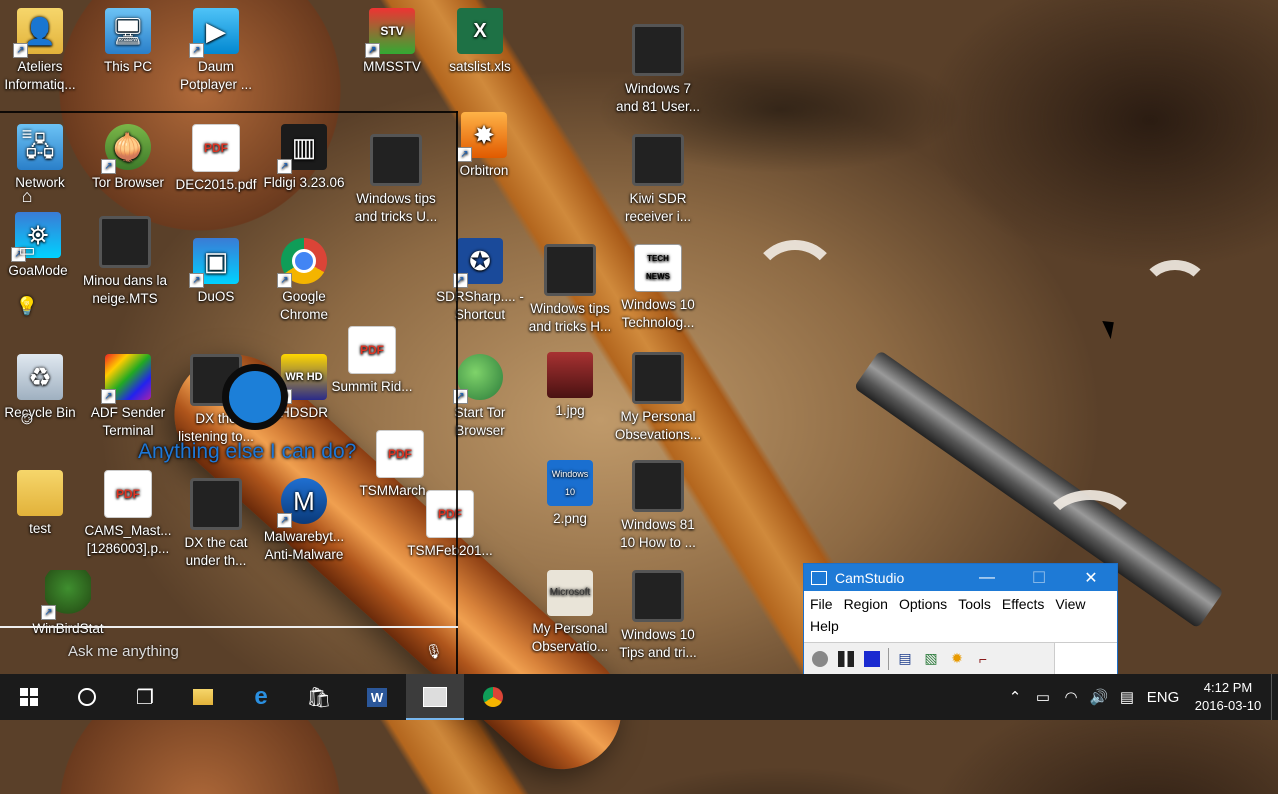  I want to click on ms-badge: Microsoft, so click(570, 592).